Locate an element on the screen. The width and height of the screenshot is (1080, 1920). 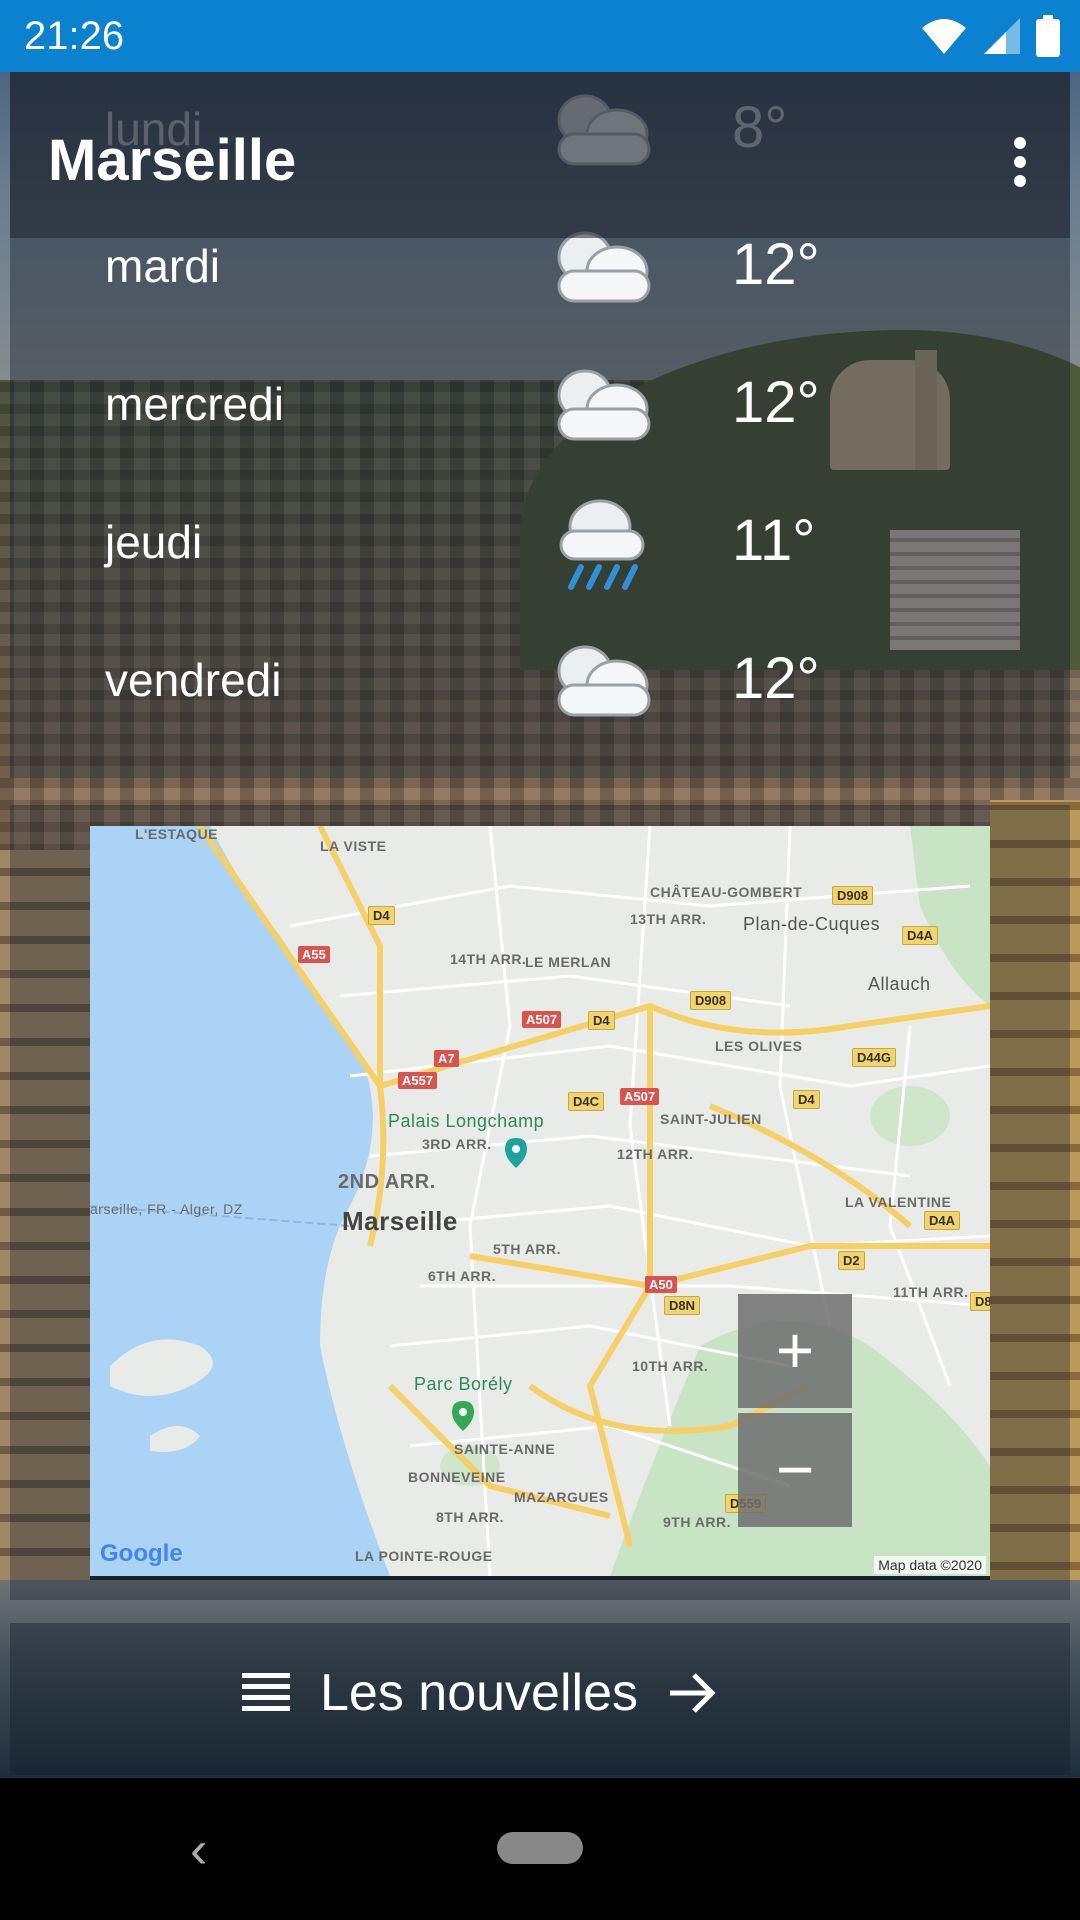
forecast-row: jeudi 11° is located at coordinates (540, 545).